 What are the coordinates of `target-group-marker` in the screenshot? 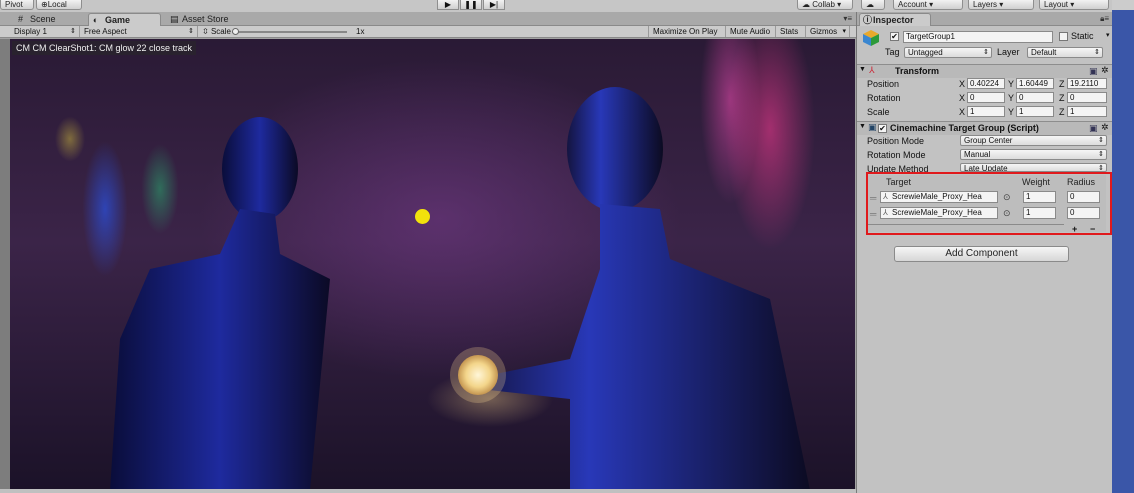 It's located at (422, 216).